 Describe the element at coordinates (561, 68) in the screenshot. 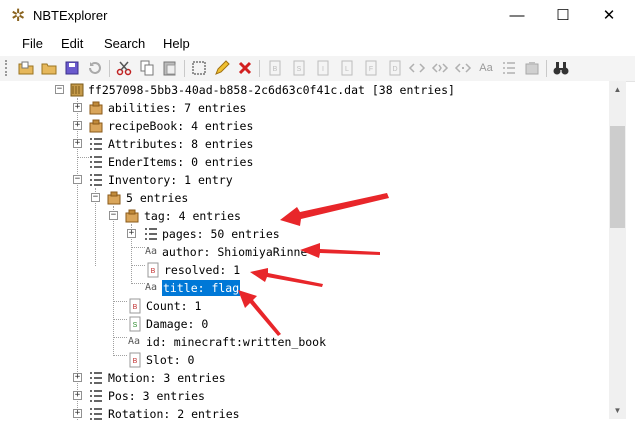

I see `find-icon` at that location.